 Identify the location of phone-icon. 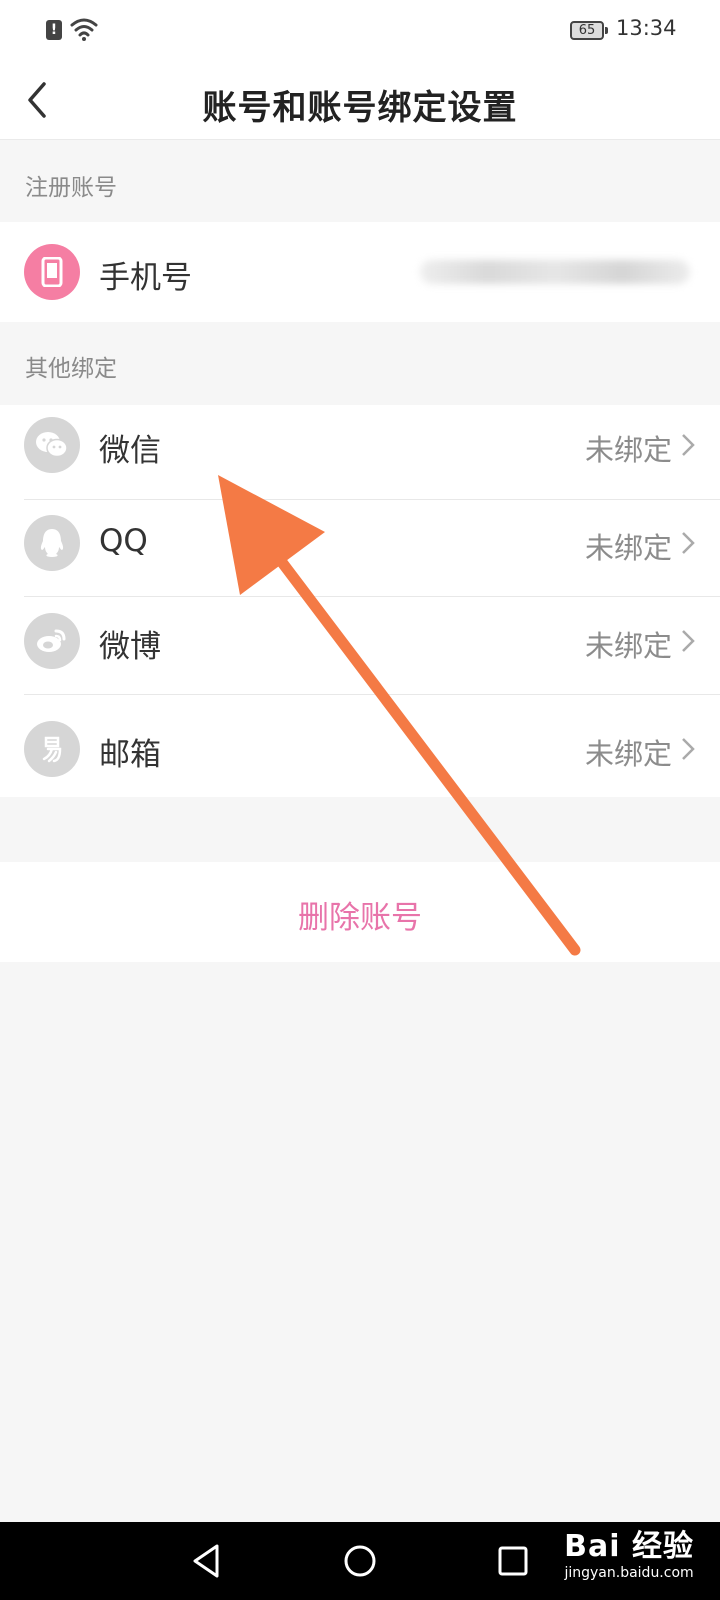
(52, 272).